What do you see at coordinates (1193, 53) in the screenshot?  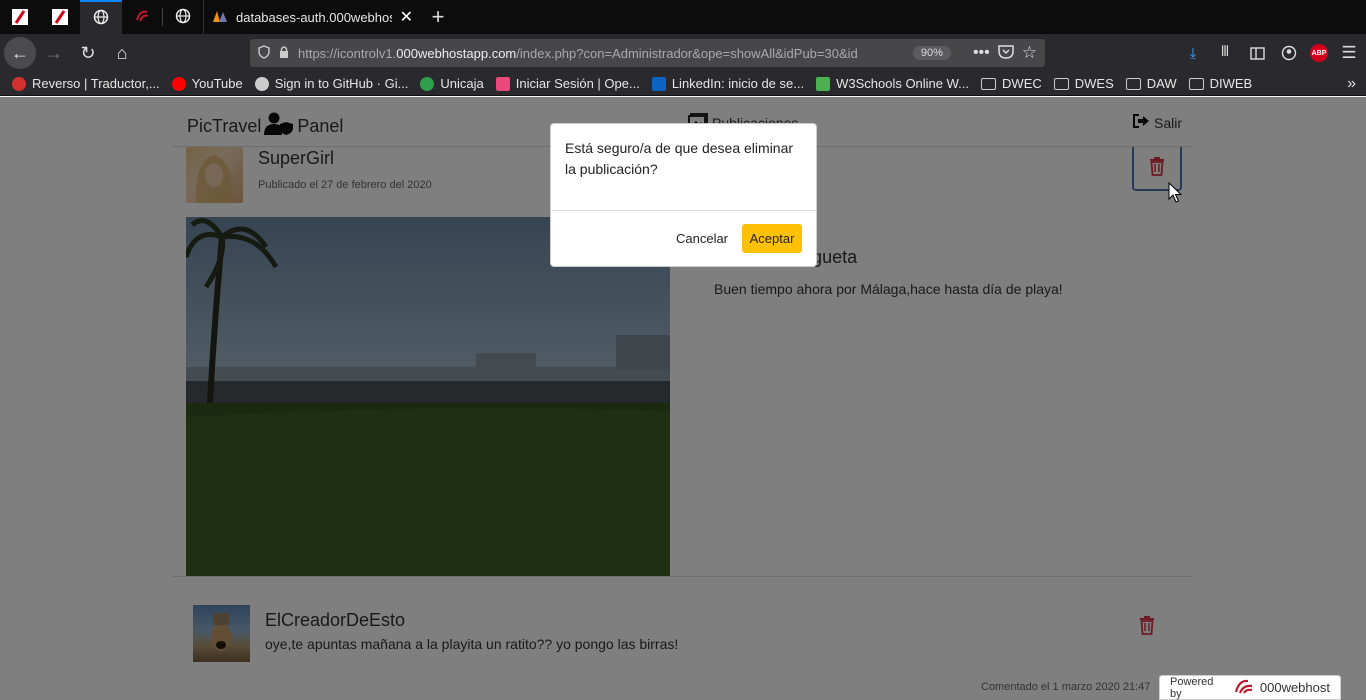 I see `download-icon: ⤓` at bounding box center [1193, 53].